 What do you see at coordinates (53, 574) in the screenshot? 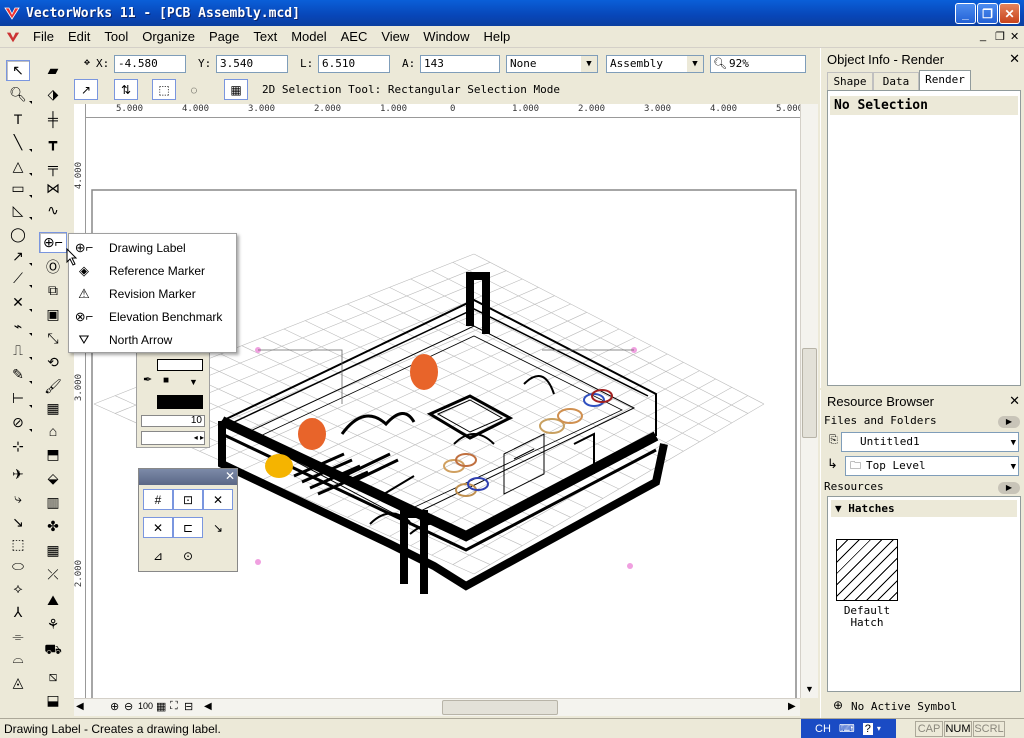
I see `section-tool-icon: ⤫` at bounding box center [53, 574].